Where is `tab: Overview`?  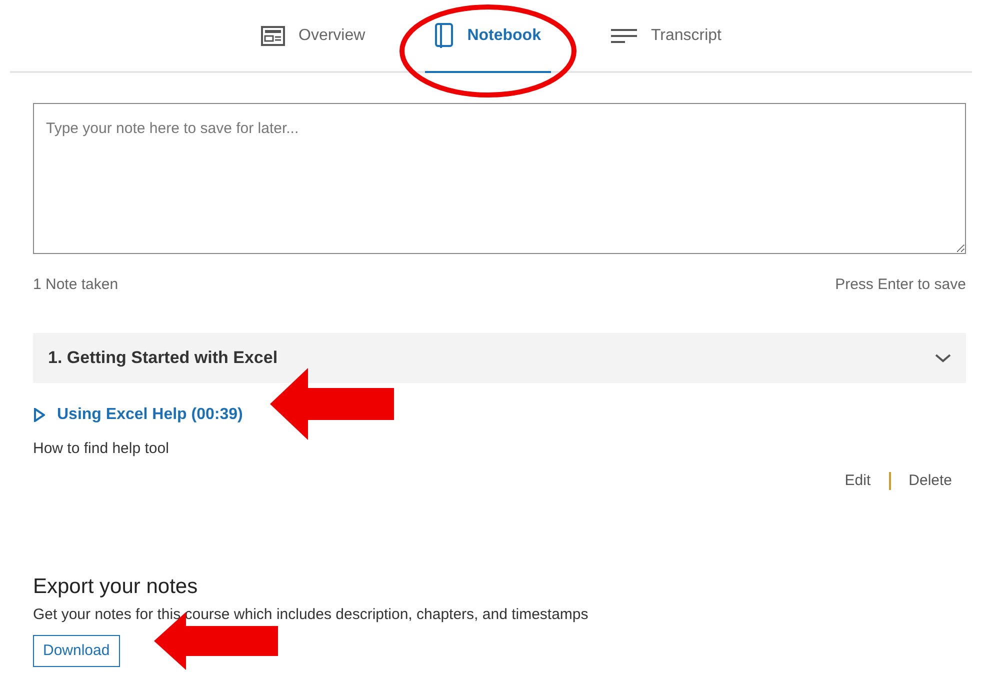
tab: Overview is located at coordinates (313, 36).